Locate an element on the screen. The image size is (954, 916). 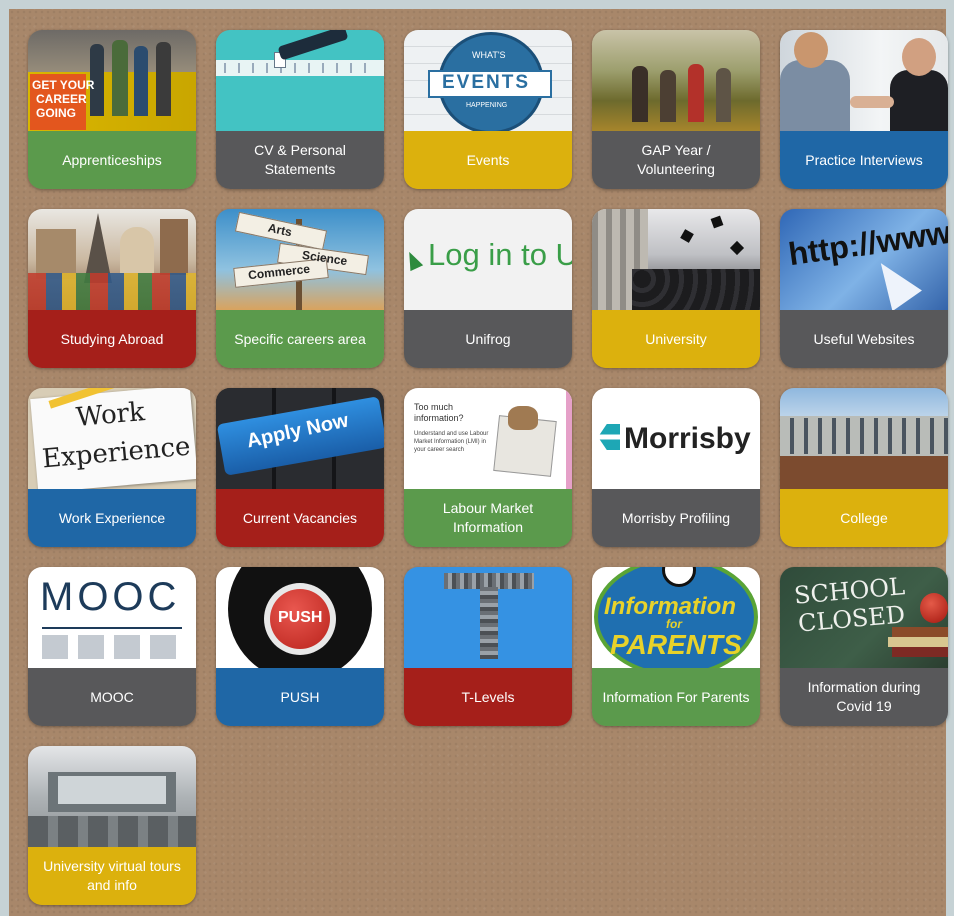
tile-morrisby: Morrisby Morrisby Profiling is located at coordinates (676, 467).